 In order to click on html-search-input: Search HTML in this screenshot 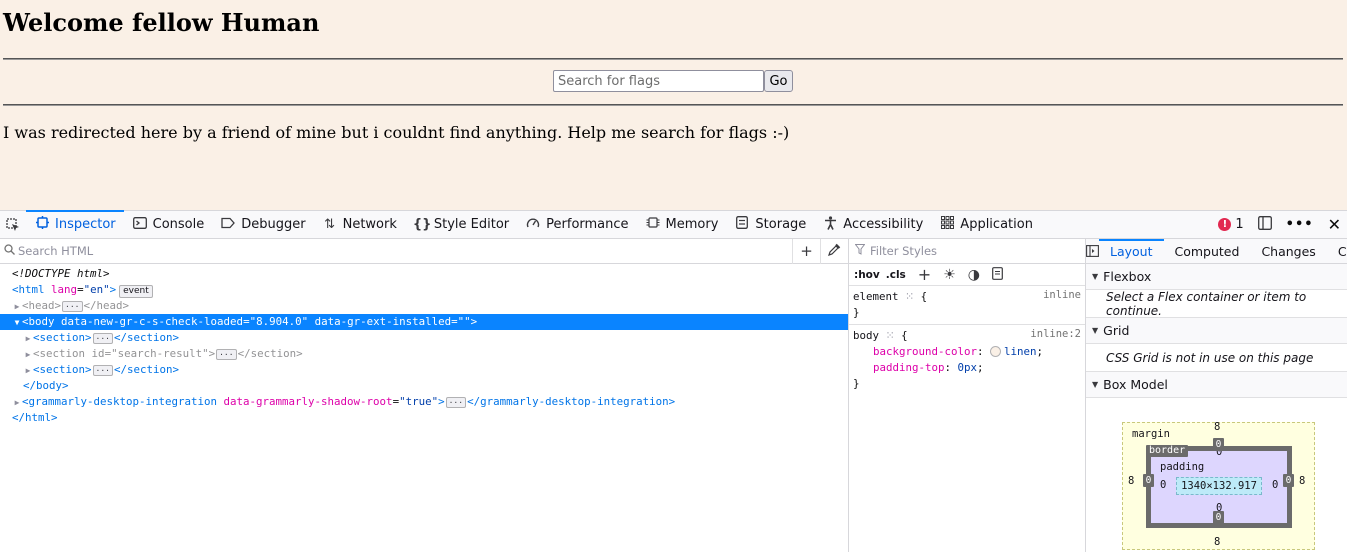, I will do `click(405, 251)`.